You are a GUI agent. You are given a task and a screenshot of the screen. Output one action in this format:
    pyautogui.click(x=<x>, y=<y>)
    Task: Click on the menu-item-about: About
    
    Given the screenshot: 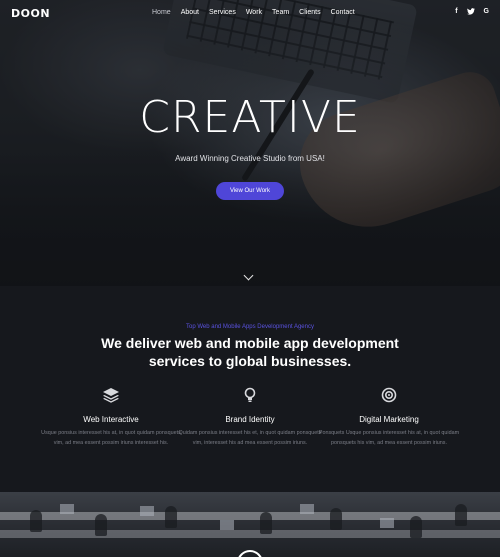 What is the action you would take?
    pyautogui.click(x=190, y=12)
    